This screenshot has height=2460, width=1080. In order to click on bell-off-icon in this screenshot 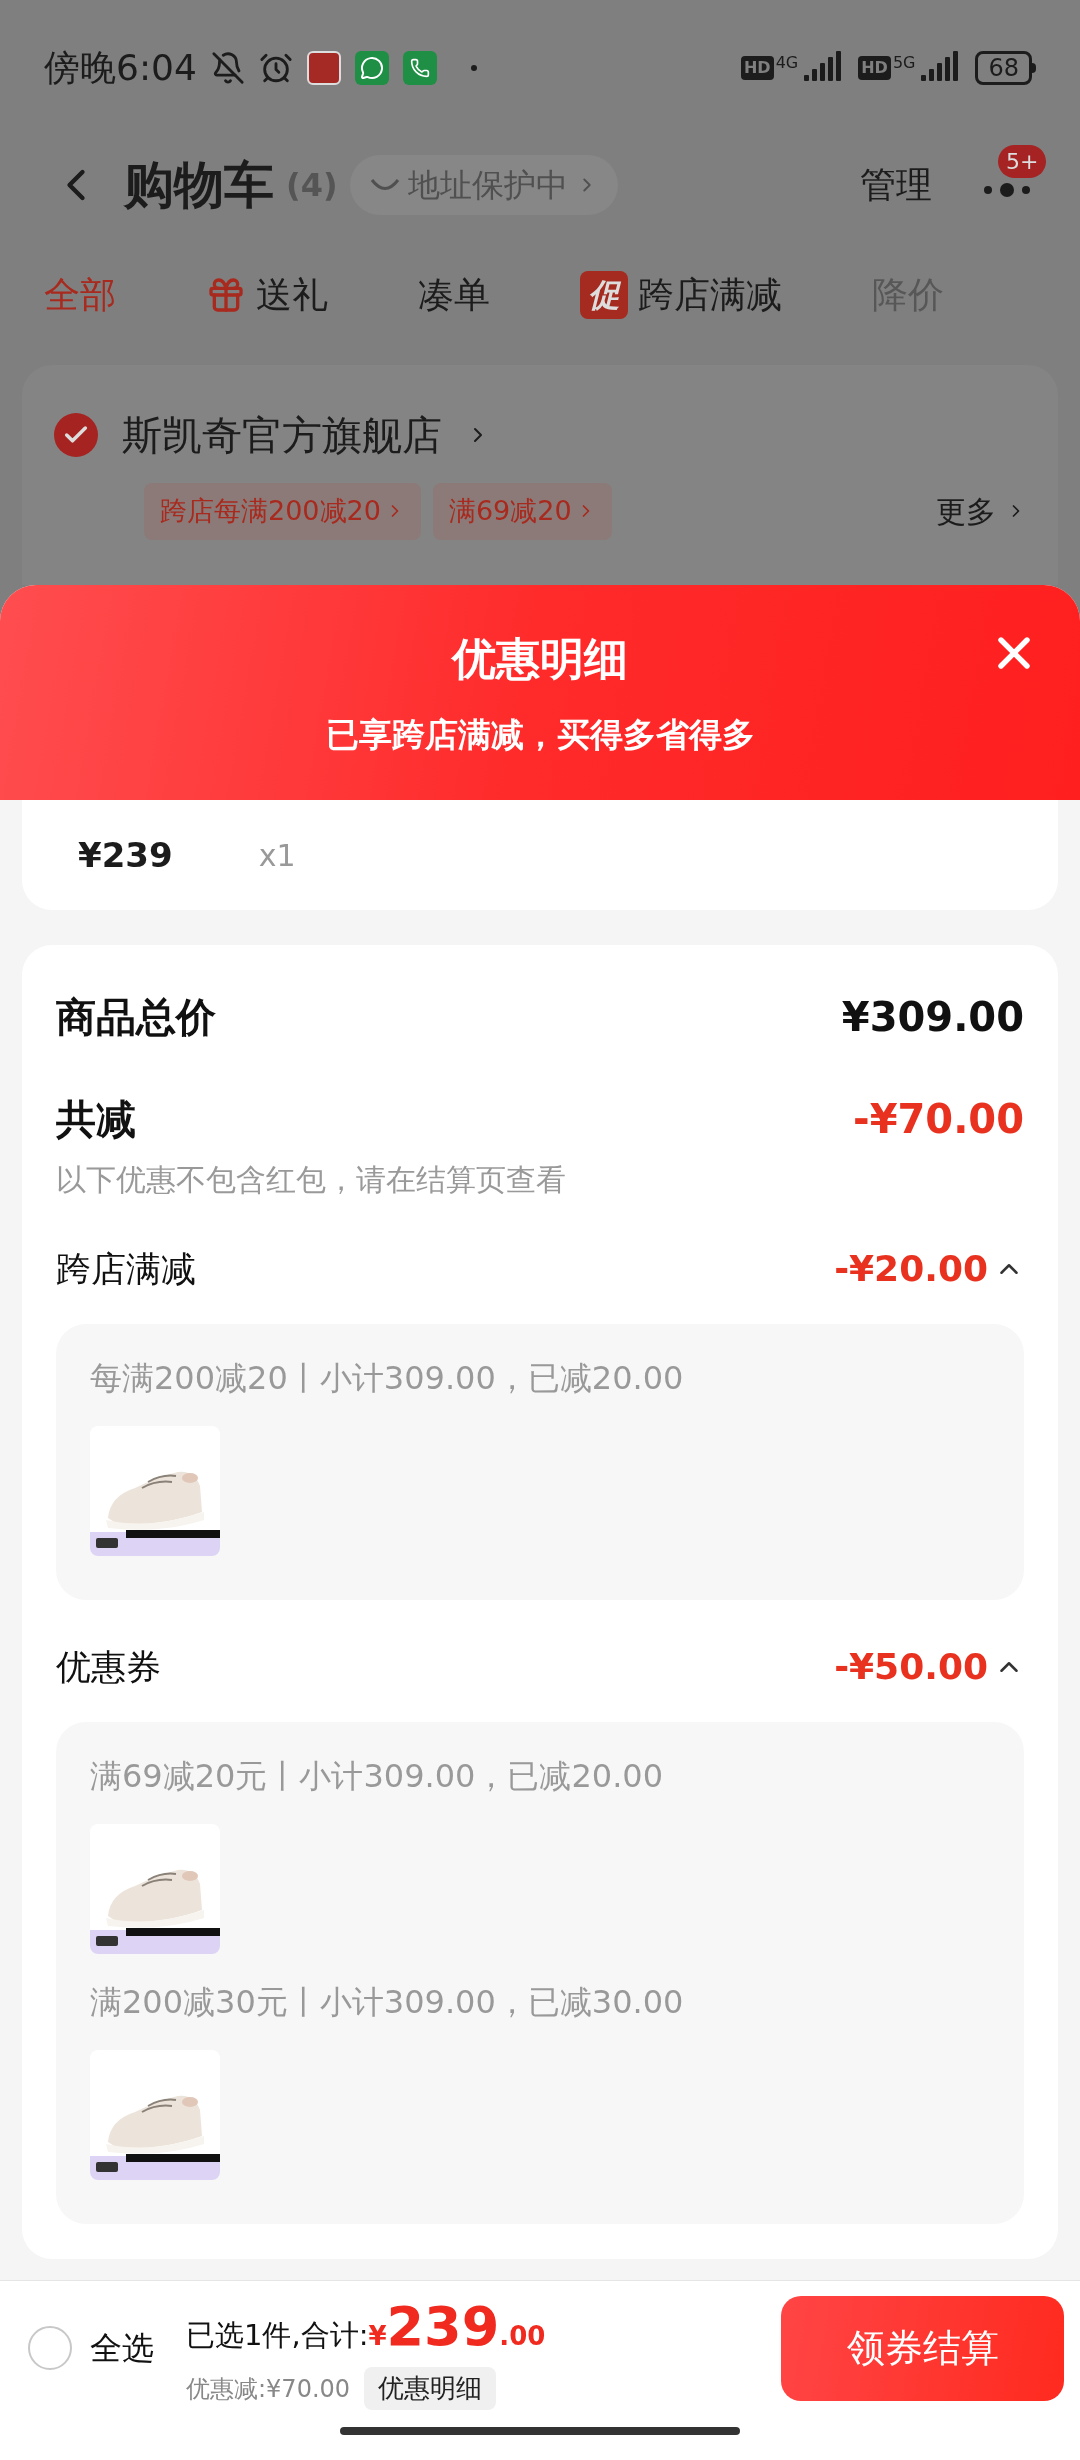, I will do `click(227, 67)`.